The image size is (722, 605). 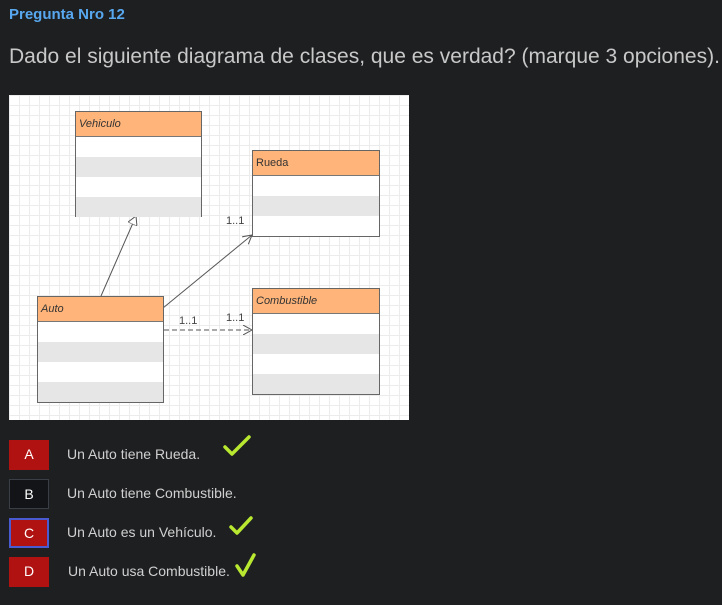 What do you see at coordinates (316, 193) in the screenshot?
I see `class-rueda: Rueda` at bounding box center [316, 193].